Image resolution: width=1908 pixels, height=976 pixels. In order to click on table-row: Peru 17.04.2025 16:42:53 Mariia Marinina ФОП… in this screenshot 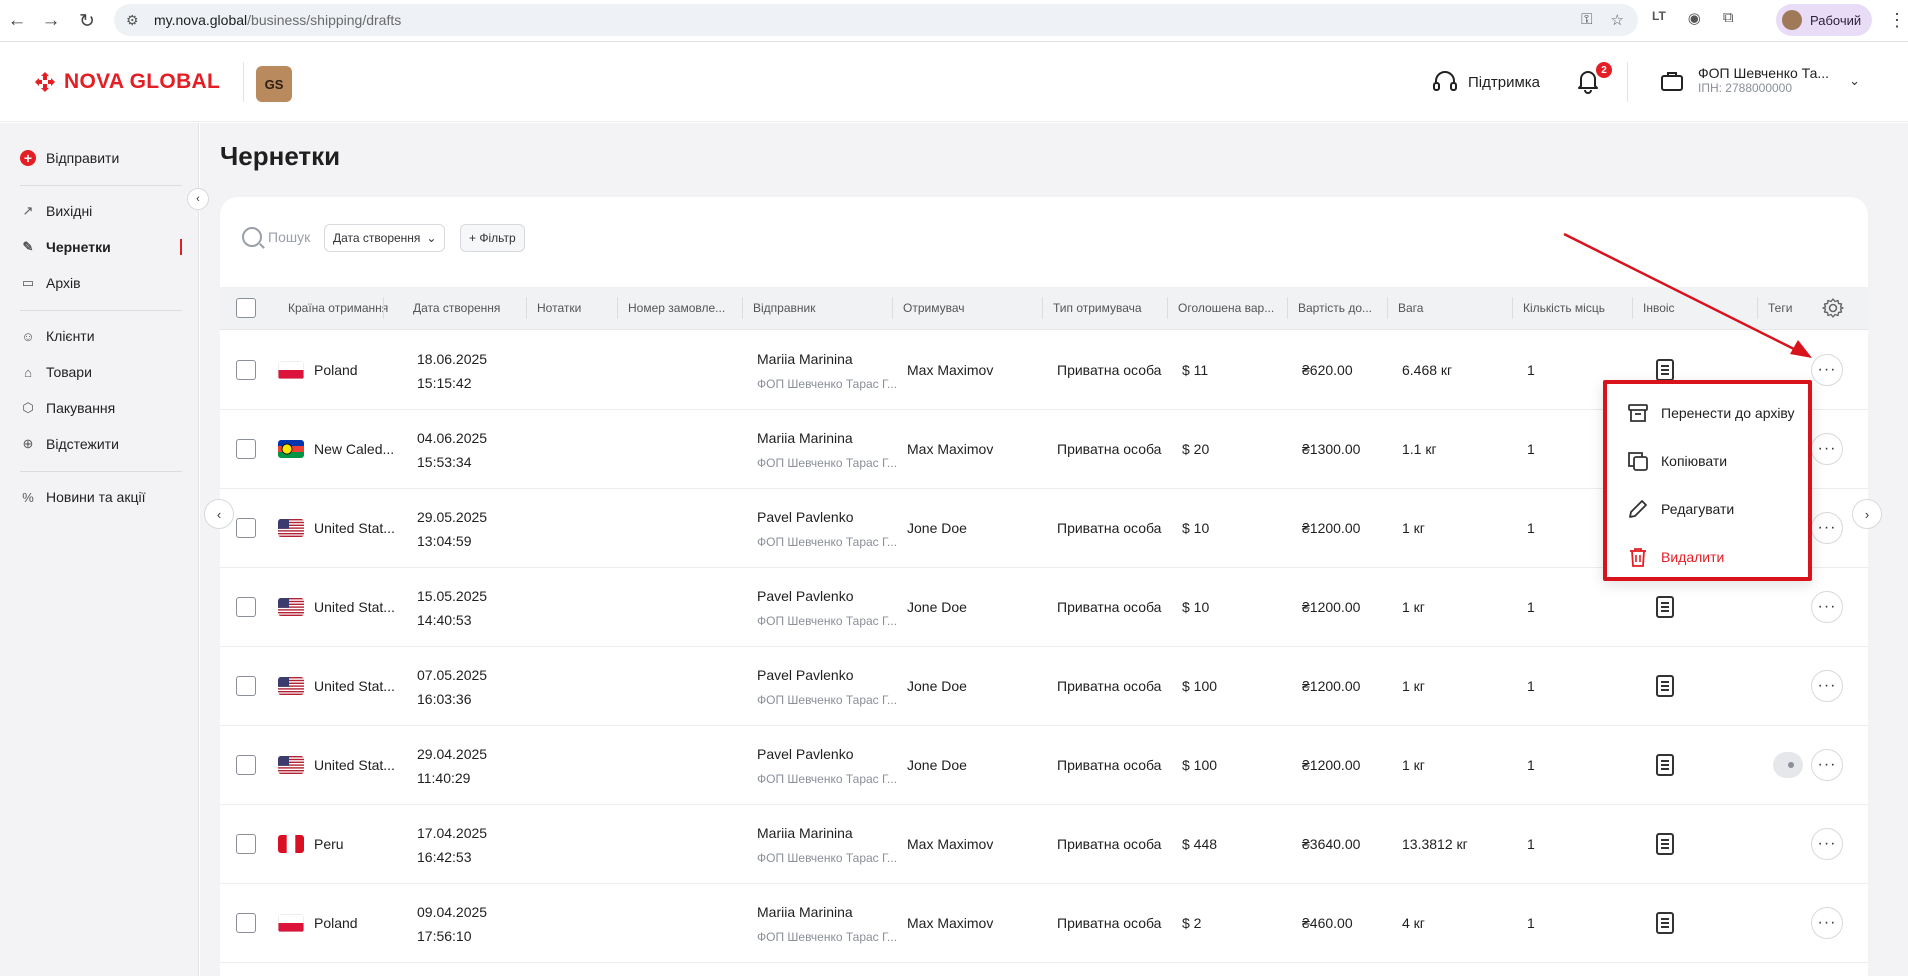, I will do `click(1044, 844)`.